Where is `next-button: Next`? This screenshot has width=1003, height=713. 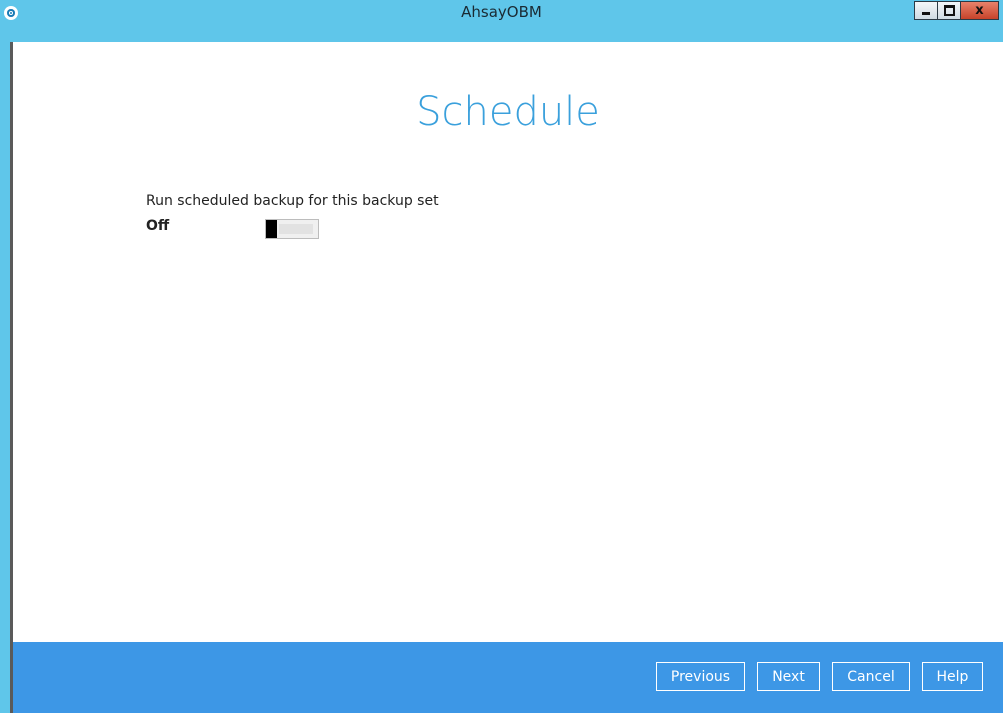
next-button: Next is located at coordinates (788, 676).